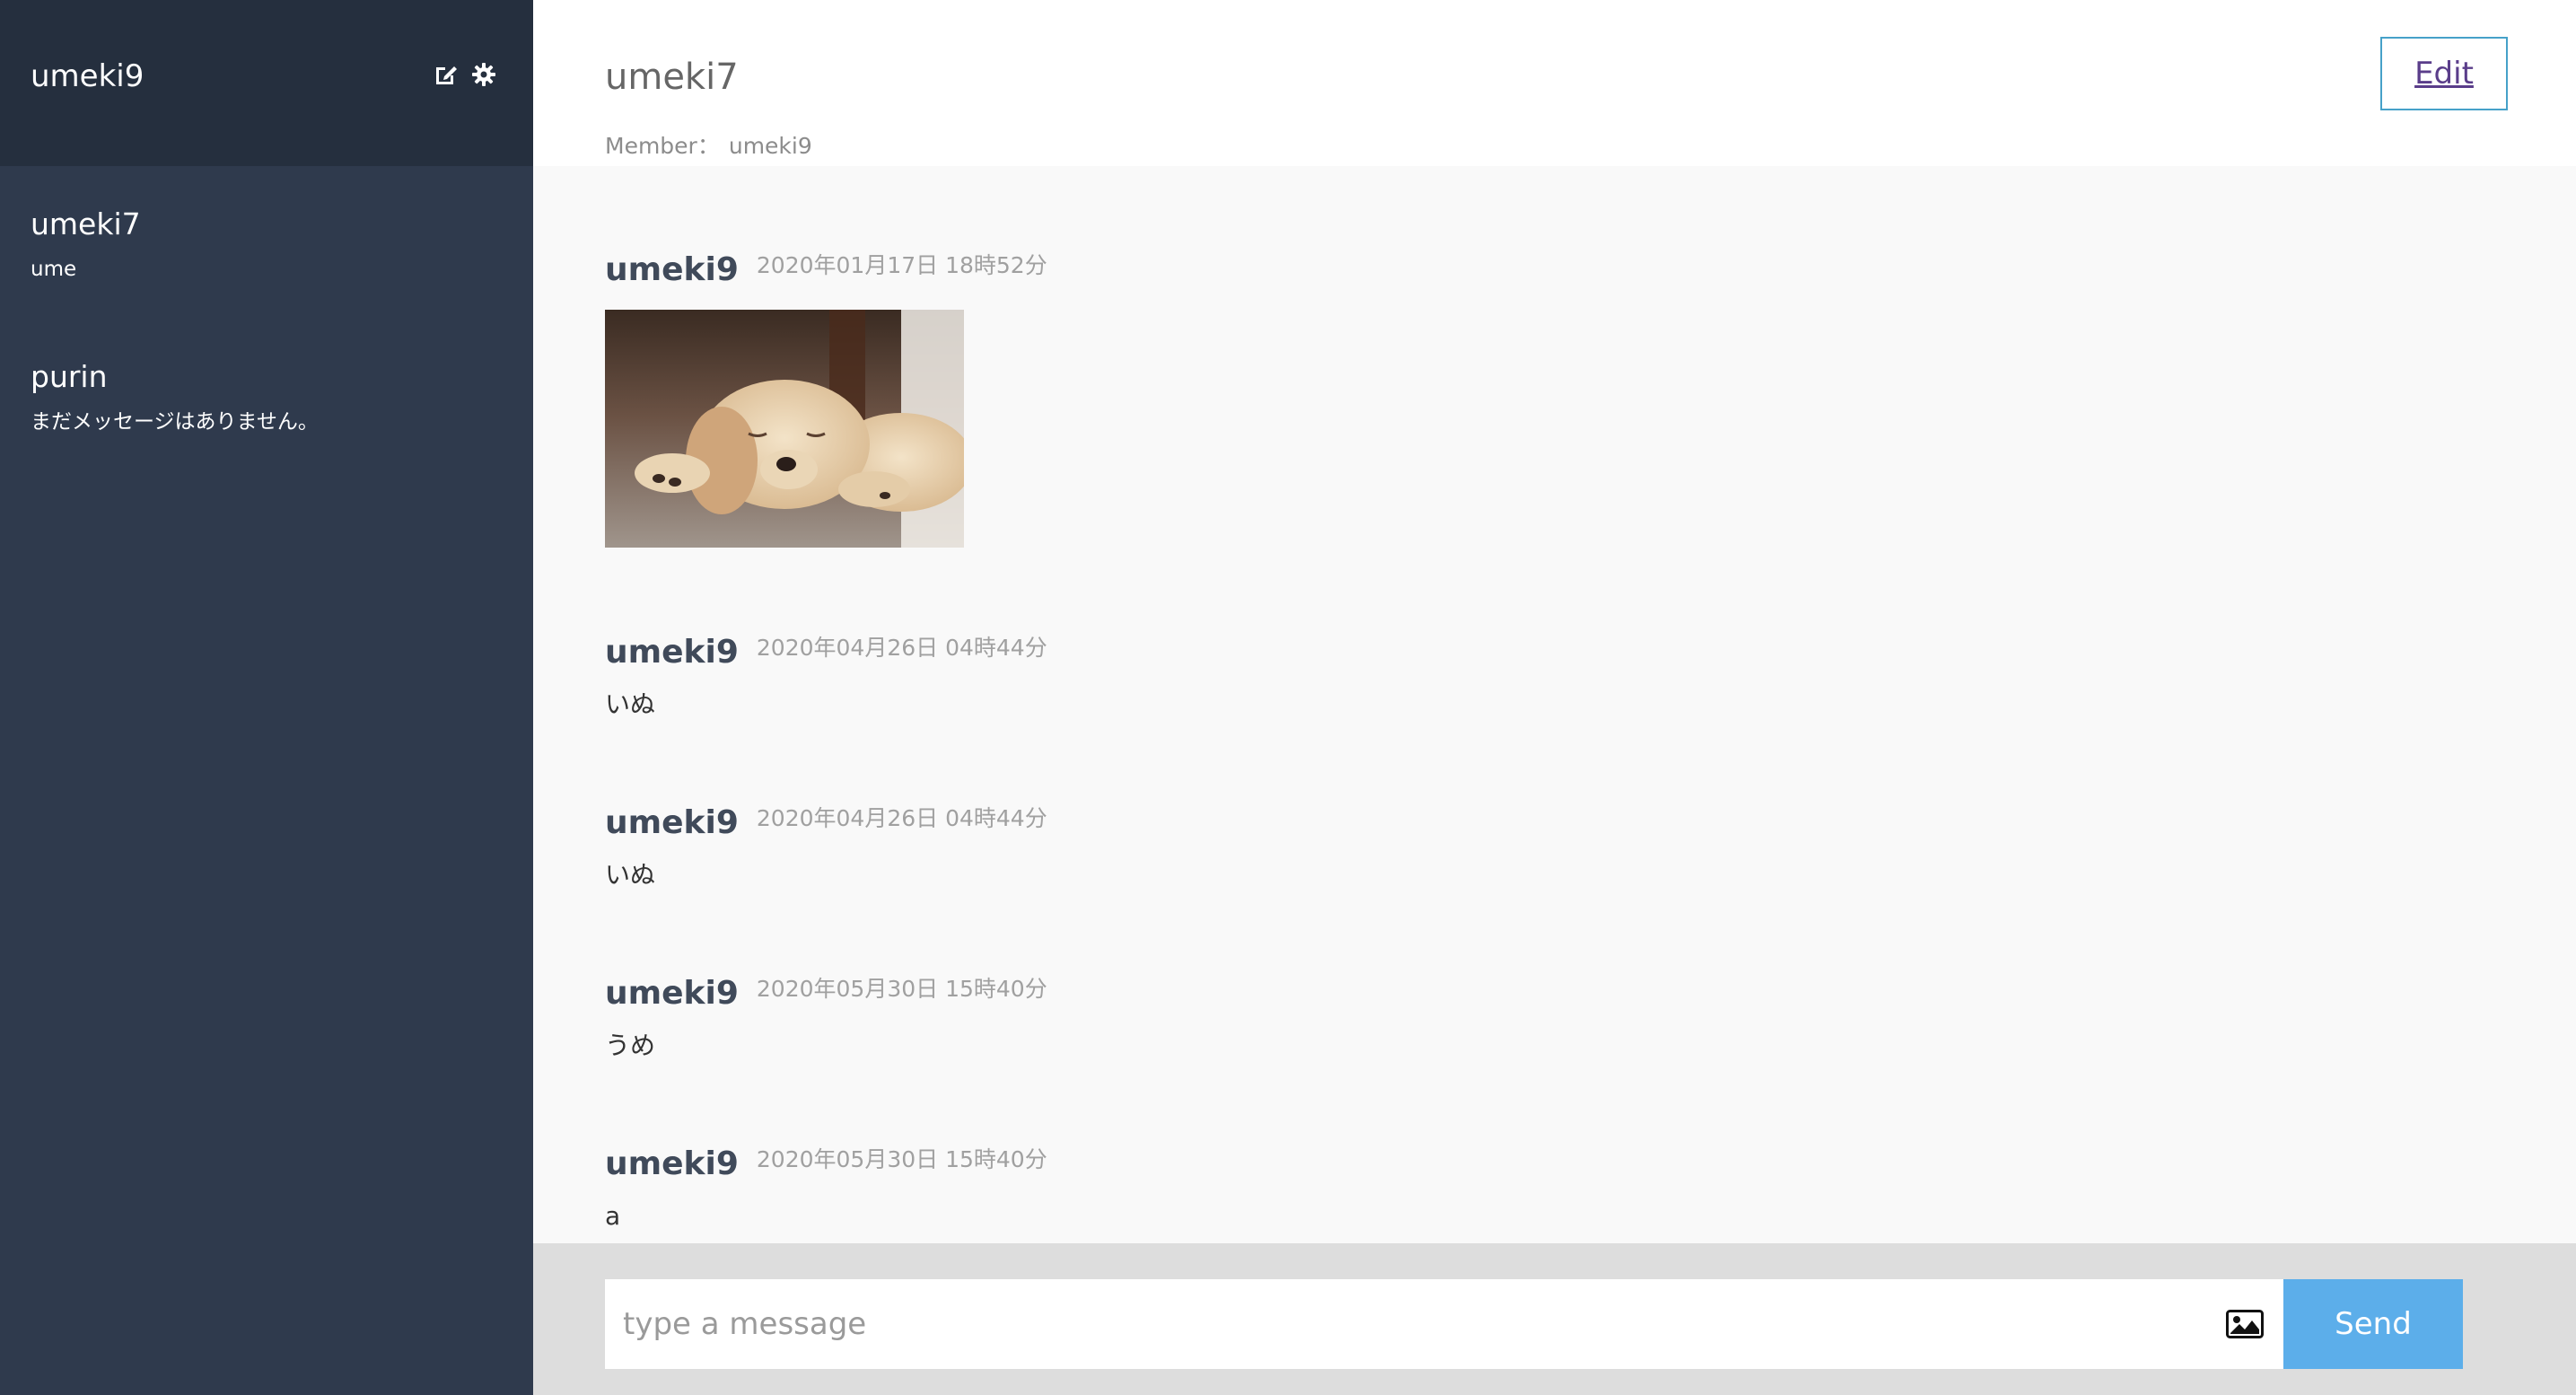 The width and height of the screenshot is (2576, 1395). I want to click on message-text: a, so click(613, 1216).